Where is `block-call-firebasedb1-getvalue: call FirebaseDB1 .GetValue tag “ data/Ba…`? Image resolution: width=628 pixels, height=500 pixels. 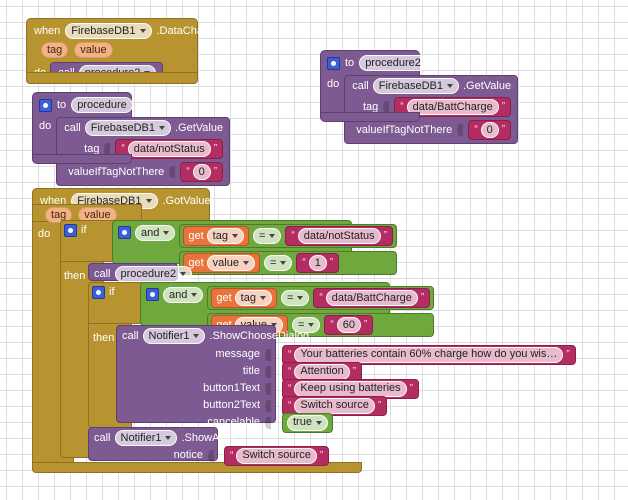 block-call-firebasedb1-getvalue: call FirebaseDB1 .GetValue tag “ data/Ba… is located at coordinates (431, 109).